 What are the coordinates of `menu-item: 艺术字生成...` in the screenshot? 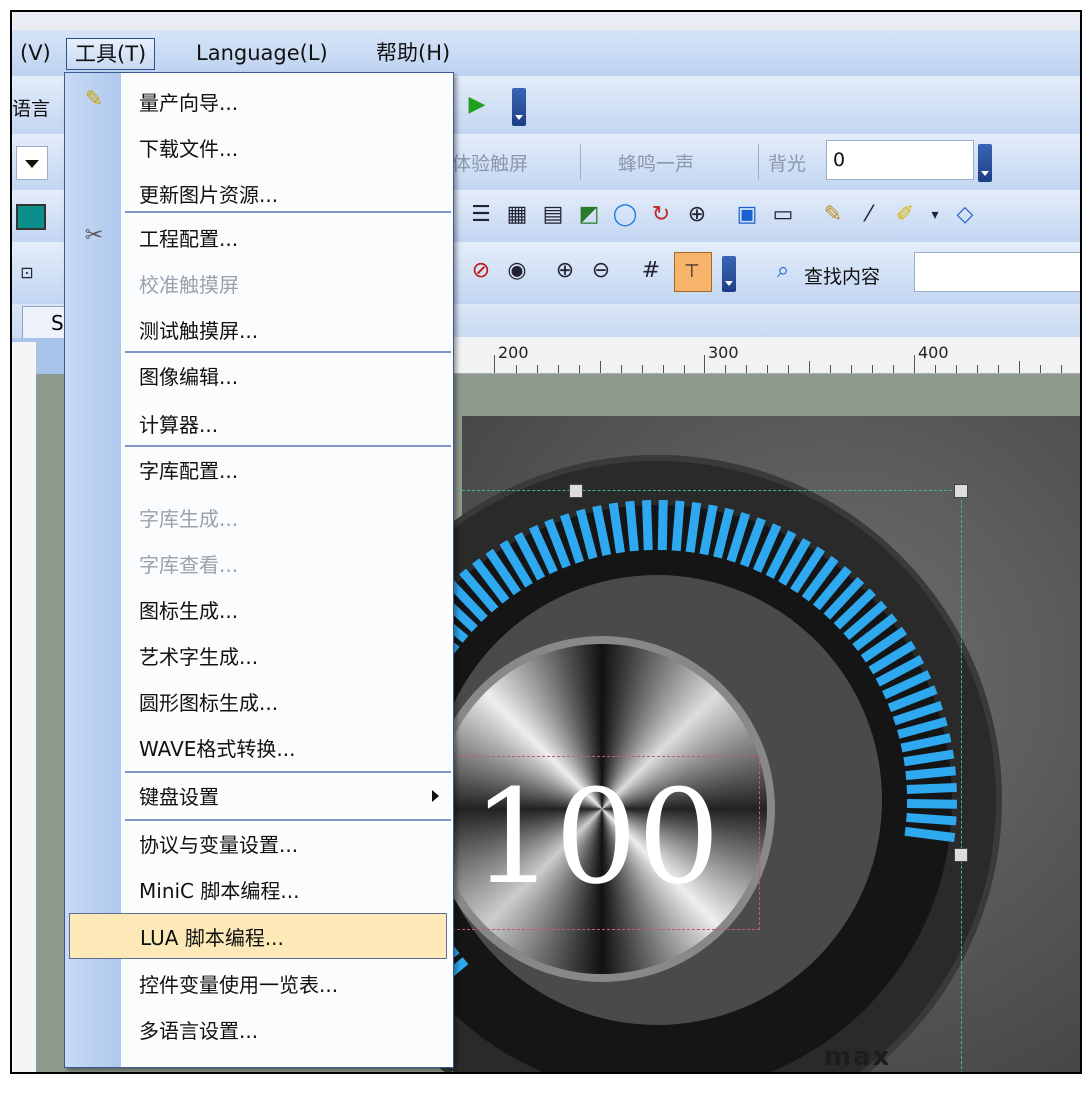 It's located at (259, 656).